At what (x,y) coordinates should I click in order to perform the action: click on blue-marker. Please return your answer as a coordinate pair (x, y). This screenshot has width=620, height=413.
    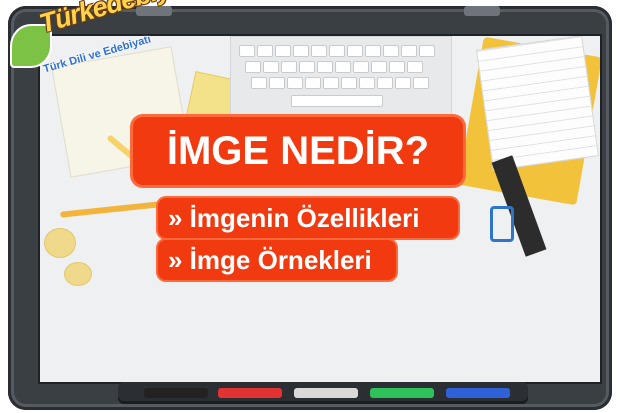
    Looking at the image, I should click on (478, 393).